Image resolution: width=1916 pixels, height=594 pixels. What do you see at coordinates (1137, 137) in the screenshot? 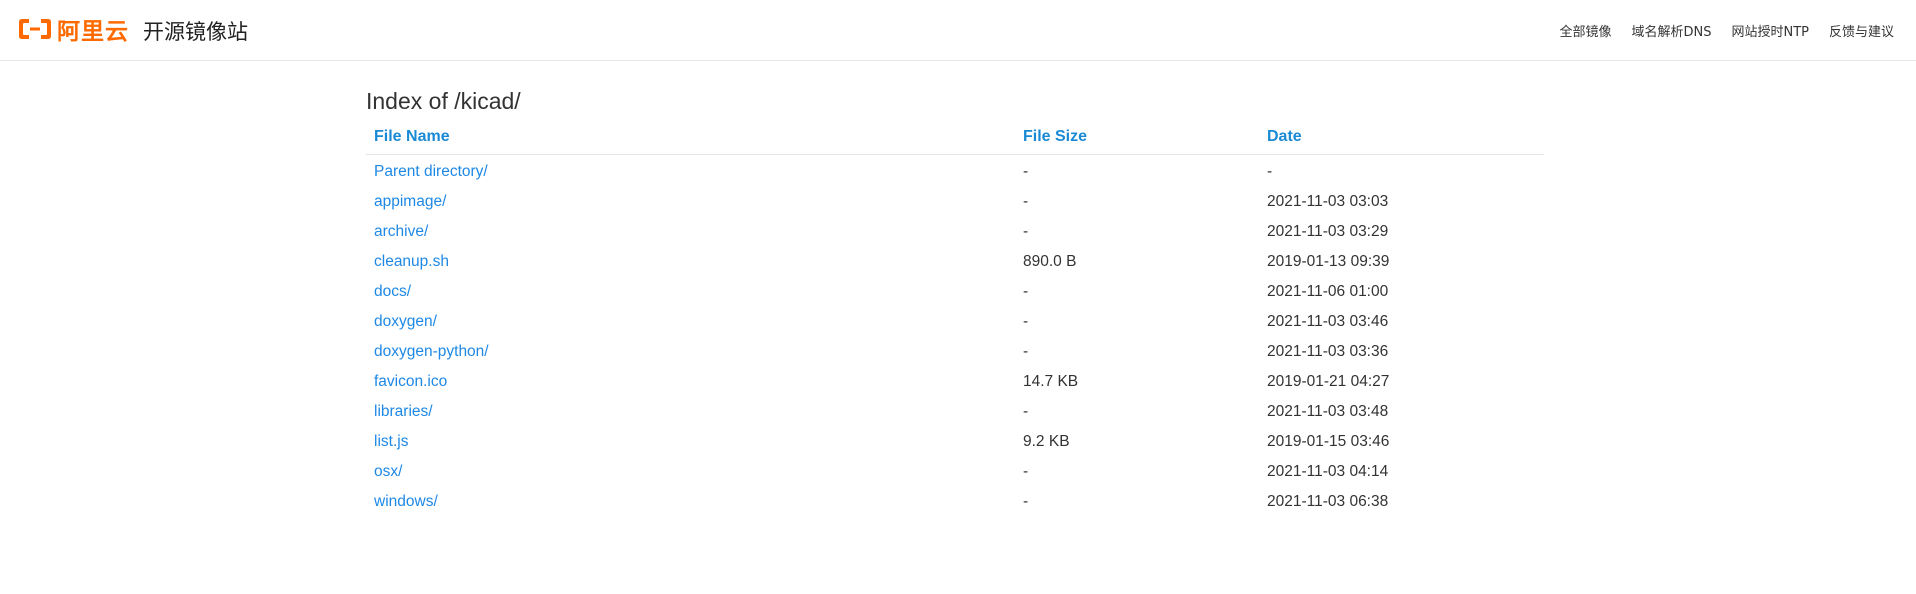
I see `column-header-file-size: File Size` at bounding box center [1137, 137].